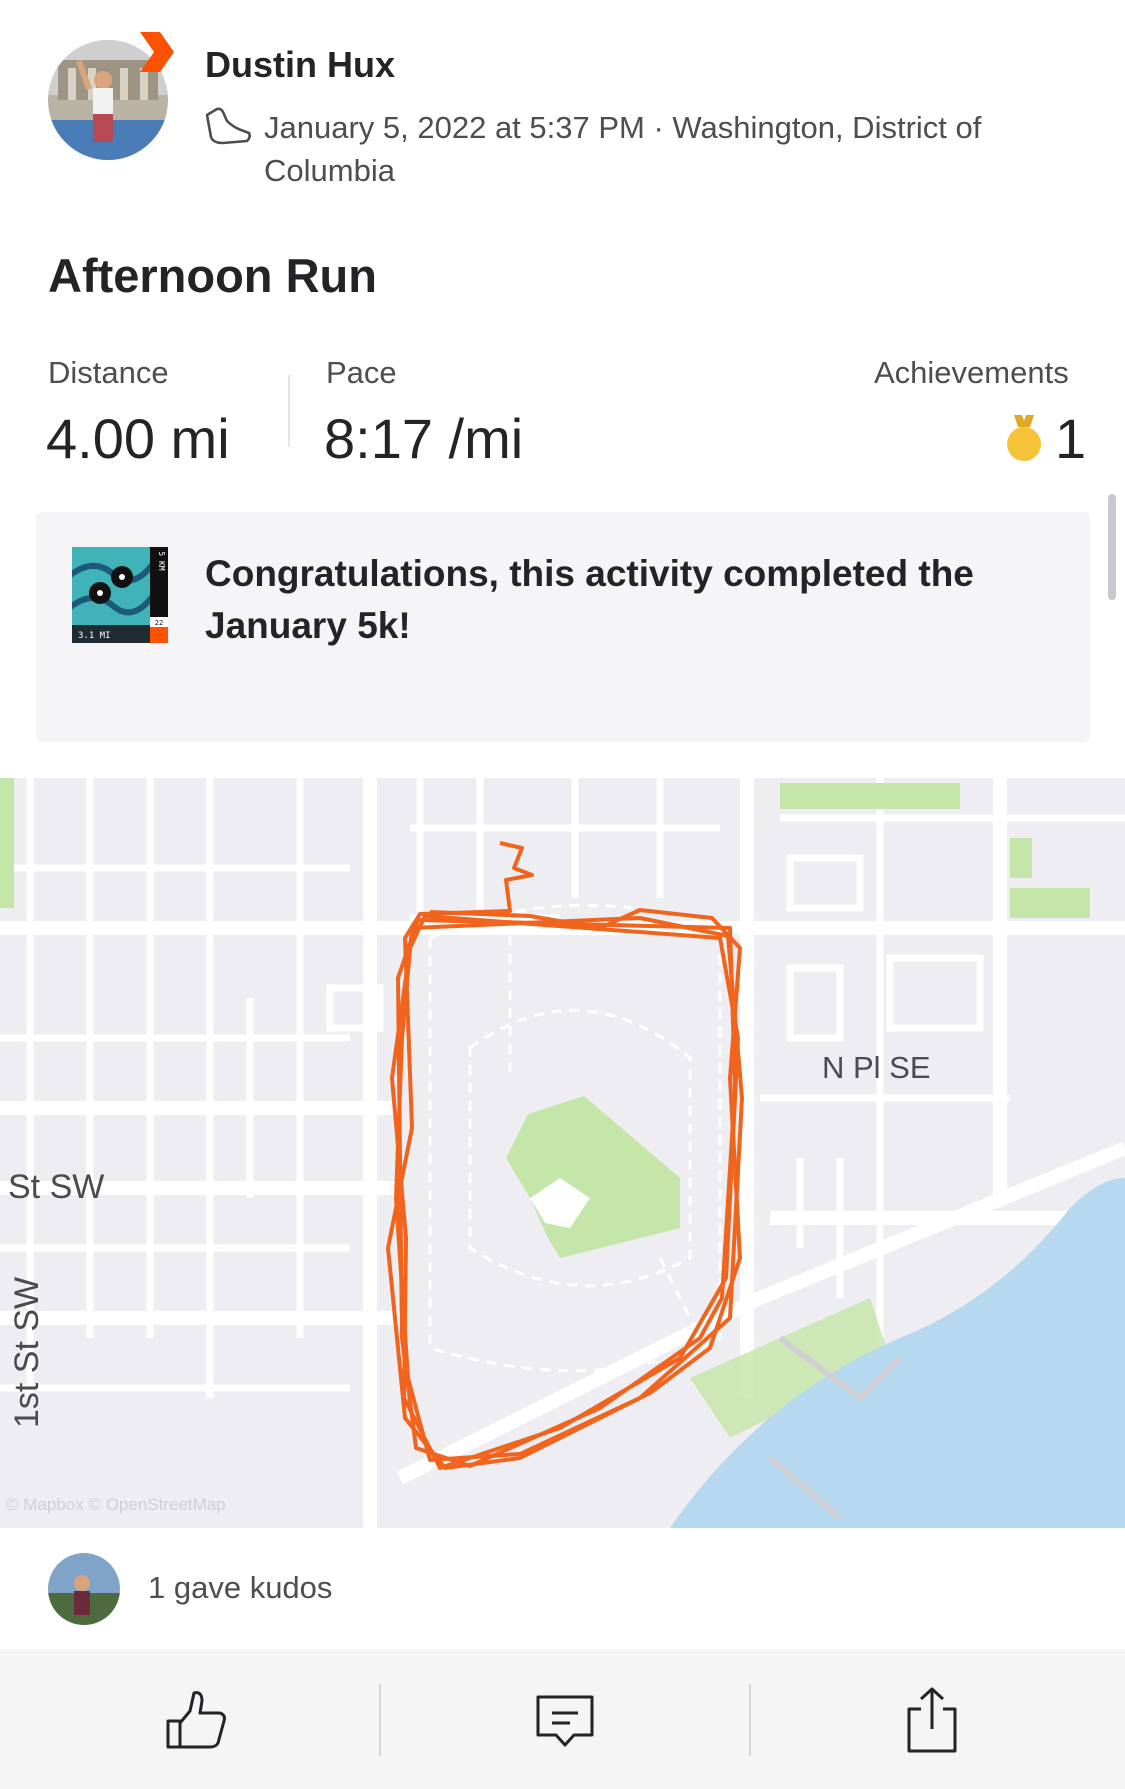  What do you see at coordinates (228, 126) in the screenshot?
I see `shoe-icon` at bounding box center [228, 126].